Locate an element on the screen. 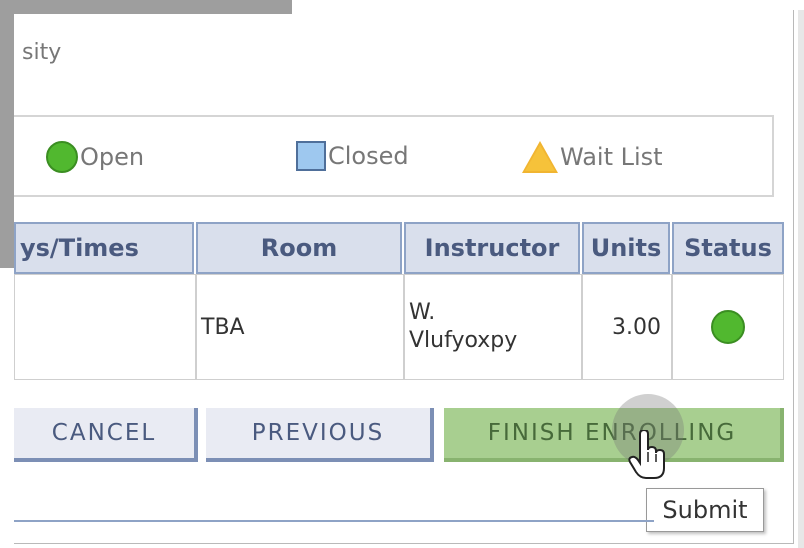  header-instructor: Instructor is located at coordinates (492, 248).